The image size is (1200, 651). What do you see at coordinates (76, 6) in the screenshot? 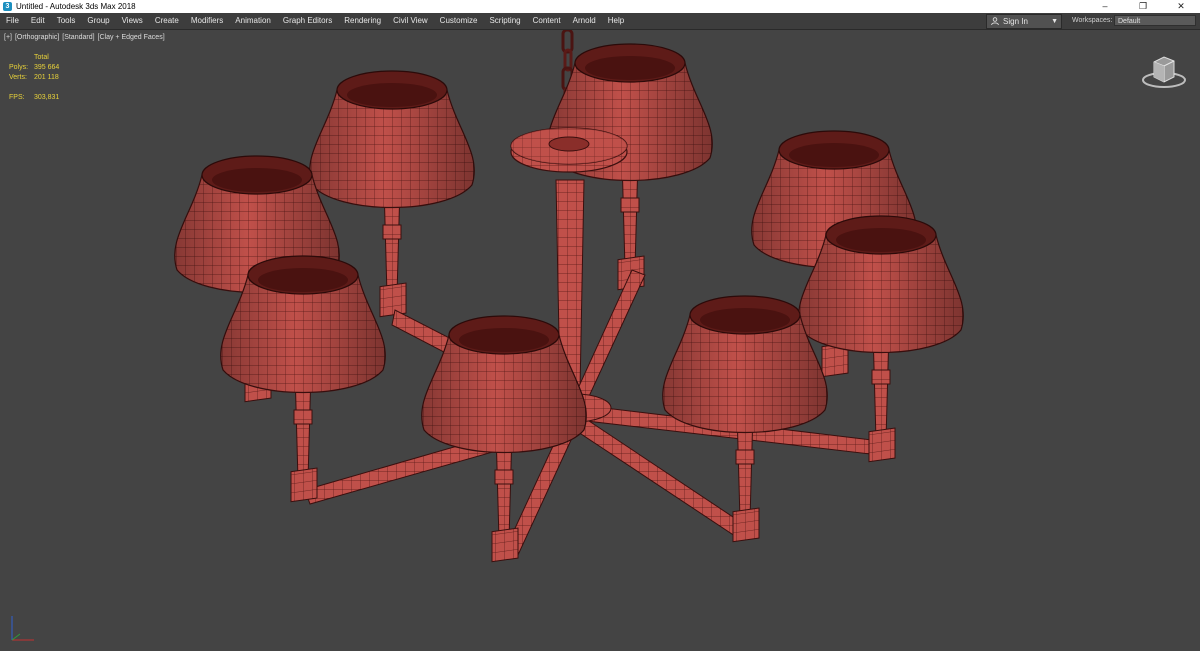
I see `window-title: Untitled - Autodesk 3ds Max 2018` at bounding box center [76, 6].